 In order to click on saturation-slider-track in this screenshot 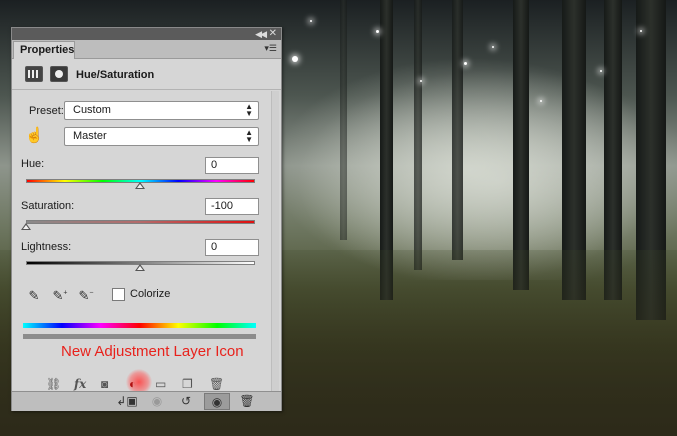, I will do `click(140, 222)`.